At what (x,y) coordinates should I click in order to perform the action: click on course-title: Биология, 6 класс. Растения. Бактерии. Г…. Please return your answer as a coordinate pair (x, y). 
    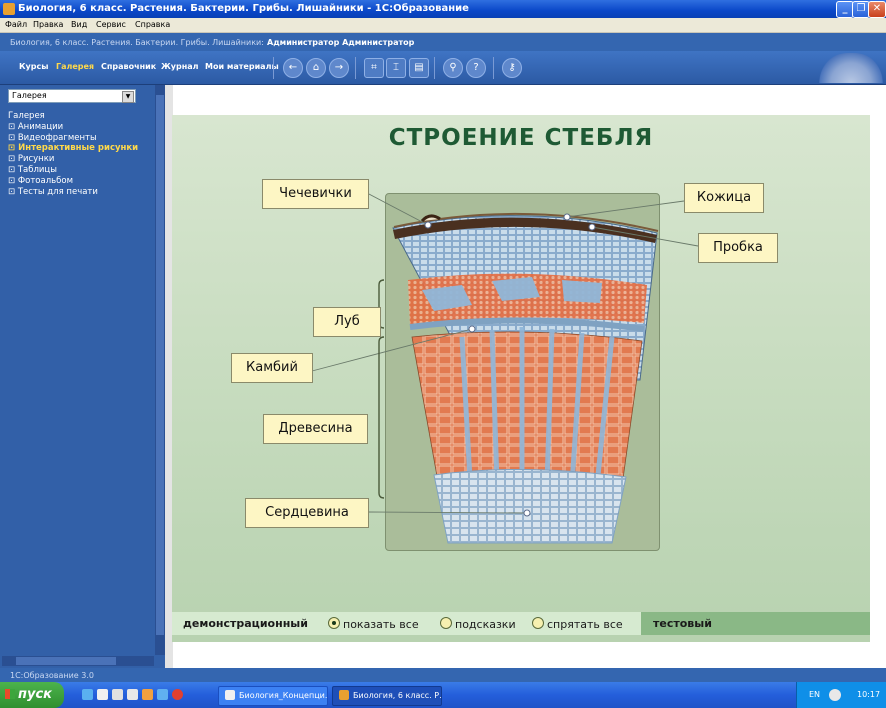
    Looking at the image, I should click on (137, 42).